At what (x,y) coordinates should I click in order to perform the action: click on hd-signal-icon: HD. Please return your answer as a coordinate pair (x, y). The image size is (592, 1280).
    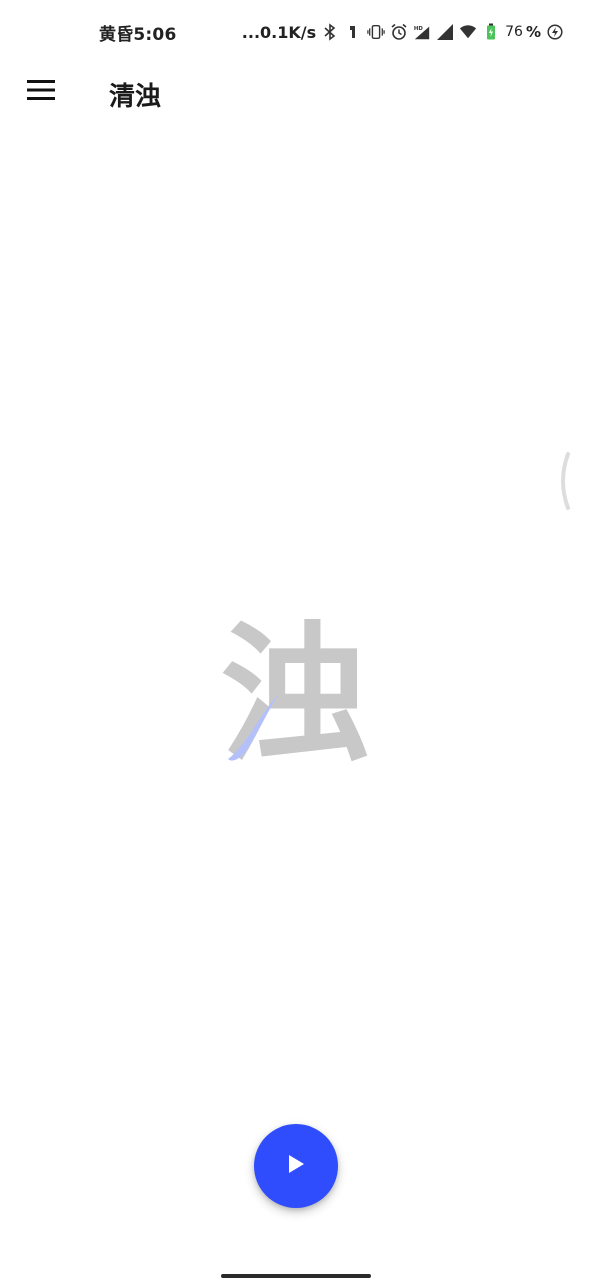
    Looking at the image, I should click on (422, 32).